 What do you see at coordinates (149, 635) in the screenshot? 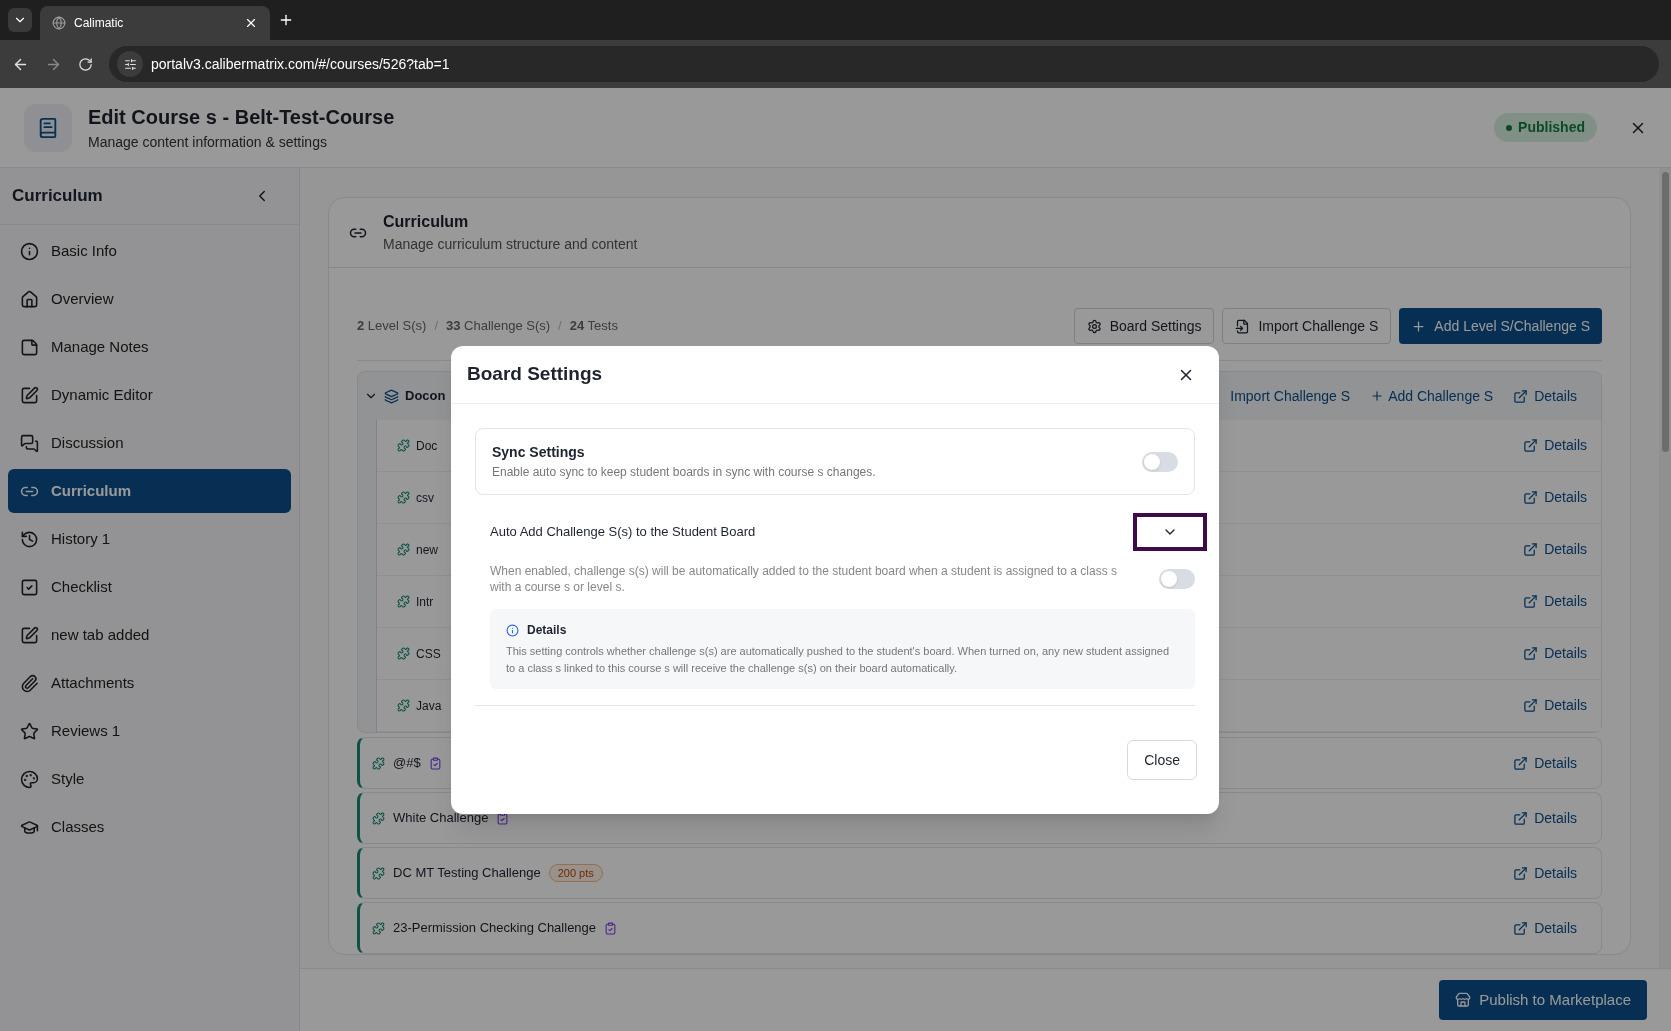
I see `sidebar-item: new tab added` at bounding box center [149, 635].